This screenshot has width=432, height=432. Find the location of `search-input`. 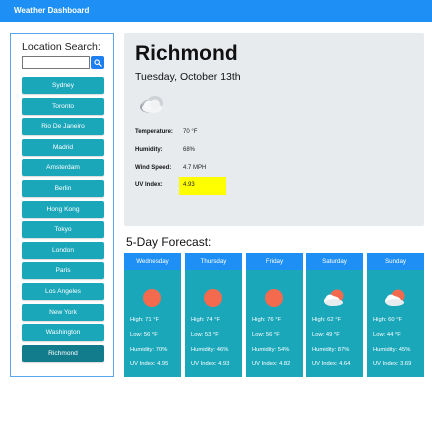

search-input is located at coordinates (56, 62).